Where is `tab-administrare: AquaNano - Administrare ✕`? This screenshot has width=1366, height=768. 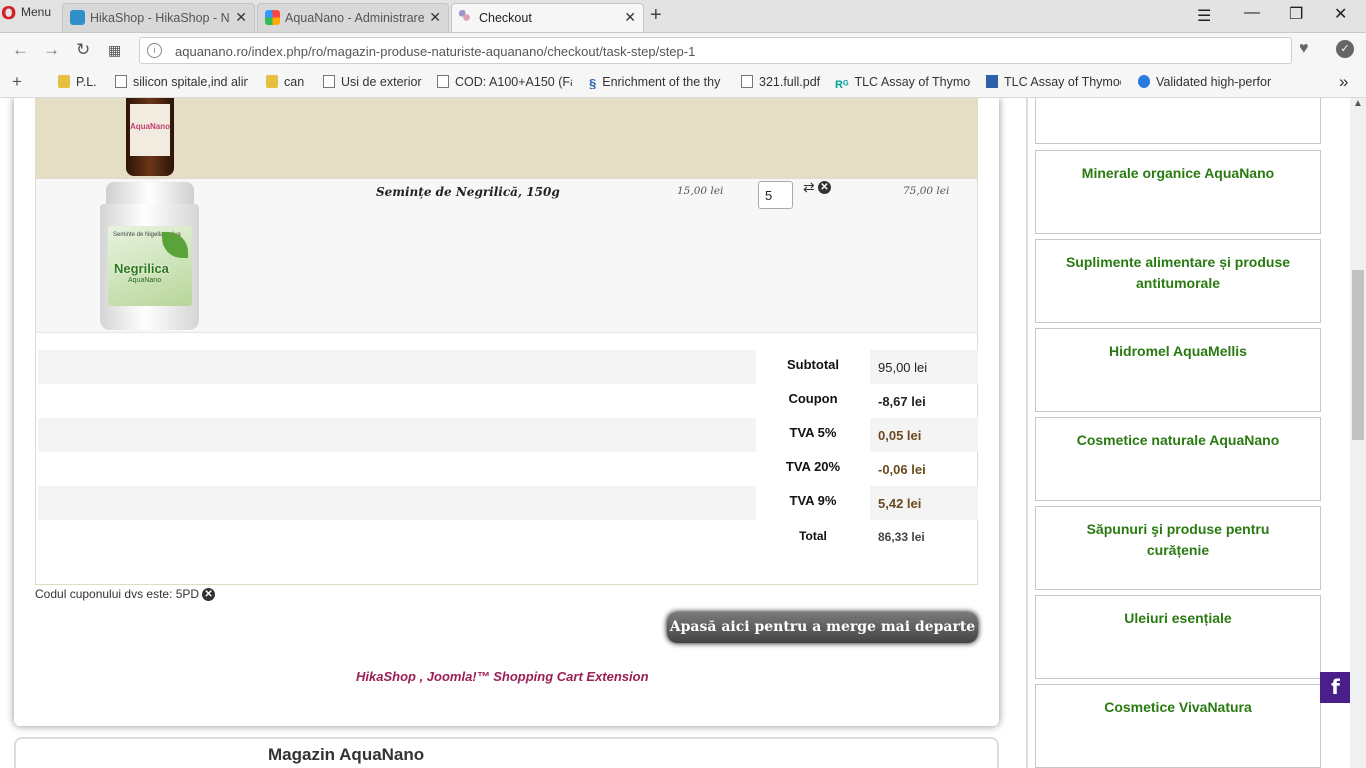
tab-administrare: AquaNano - Administrare ✕ is located at coordinates (353, 17).